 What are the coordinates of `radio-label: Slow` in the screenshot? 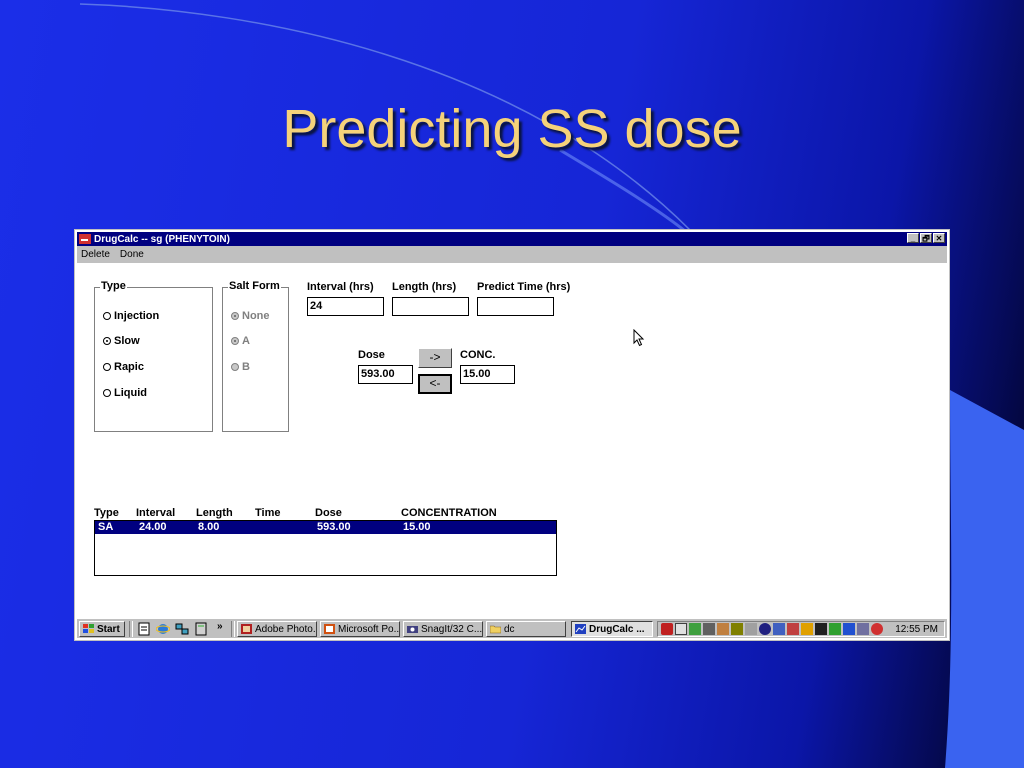 It's located at (127, 341).